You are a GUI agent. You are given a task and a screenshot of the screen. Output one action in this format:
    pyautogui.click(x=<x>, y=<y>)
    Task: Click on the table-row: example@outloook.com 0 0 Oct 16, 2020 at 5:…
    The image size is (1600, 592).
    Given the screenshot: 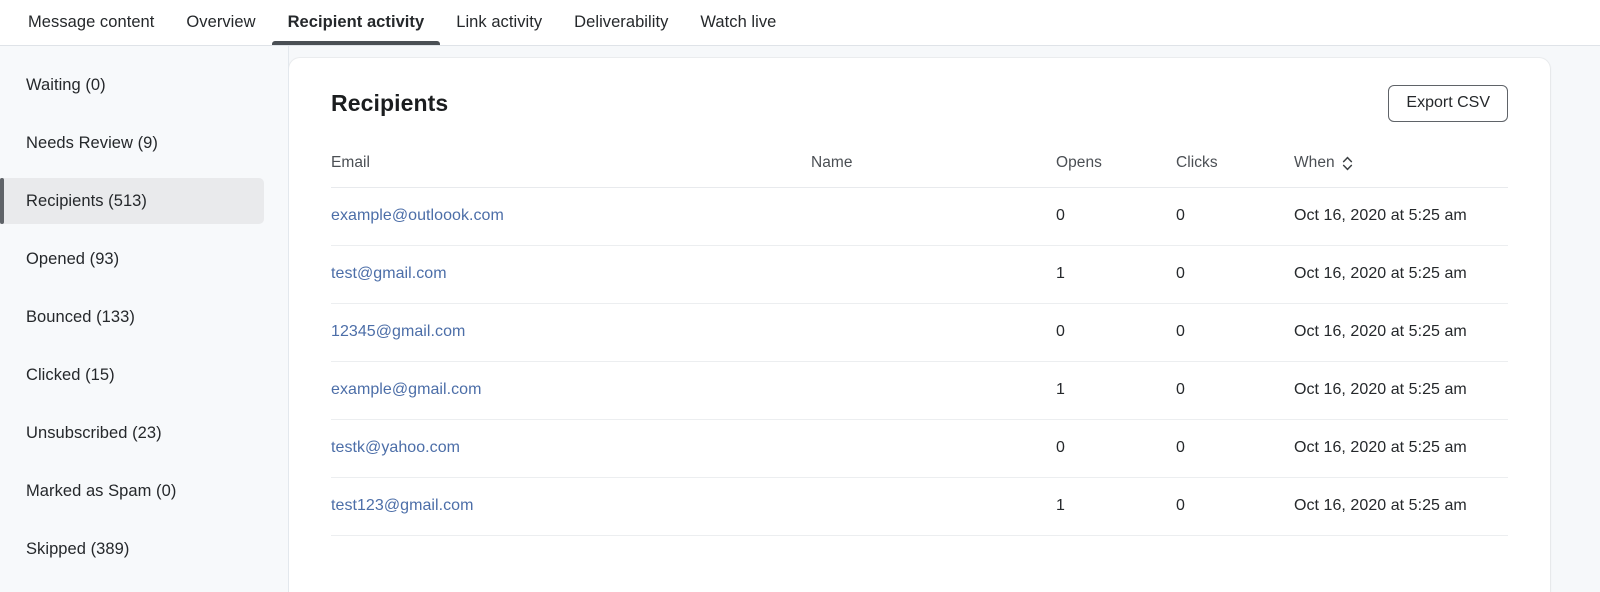 What is the action you would take?
    pyautogui.click(x=919, y=216)
    